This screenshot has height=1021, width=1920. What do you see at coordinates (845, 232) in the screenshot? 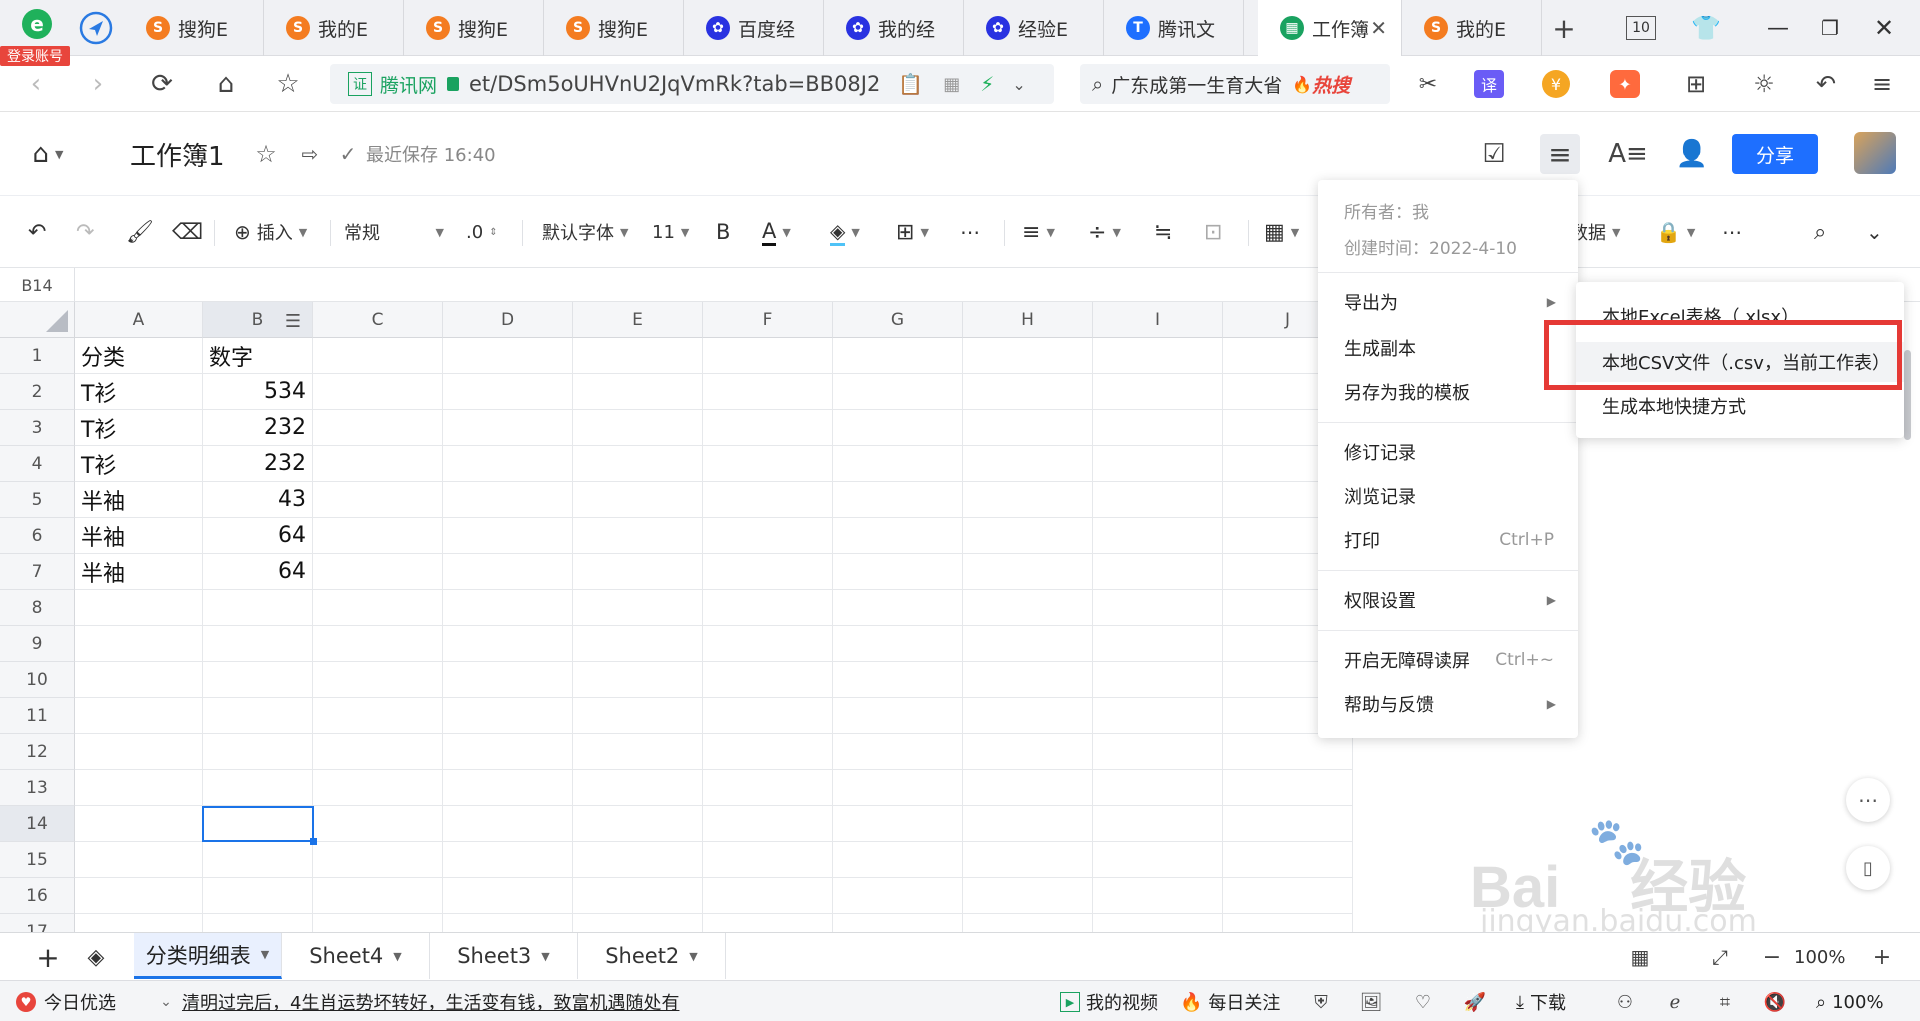
I see `fill-color-button: ◈ ▼` at bounding box center [845, 232].